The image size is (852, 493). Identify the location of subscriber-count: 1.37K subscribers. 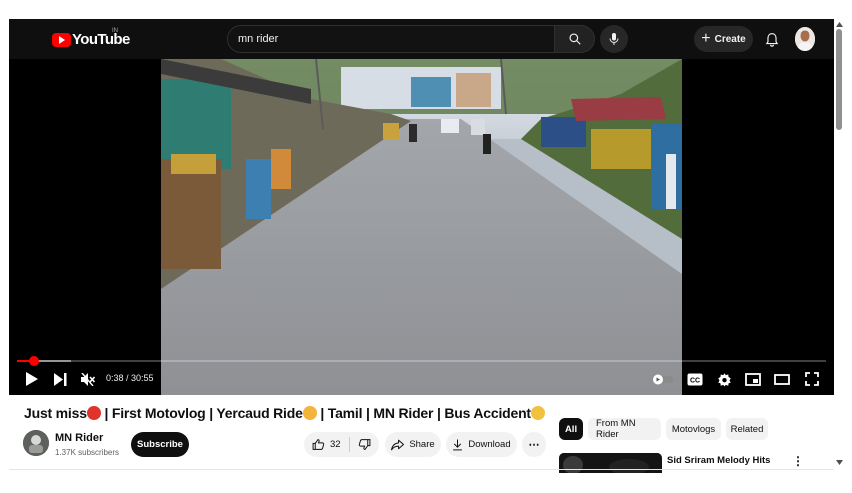
(87, 452).